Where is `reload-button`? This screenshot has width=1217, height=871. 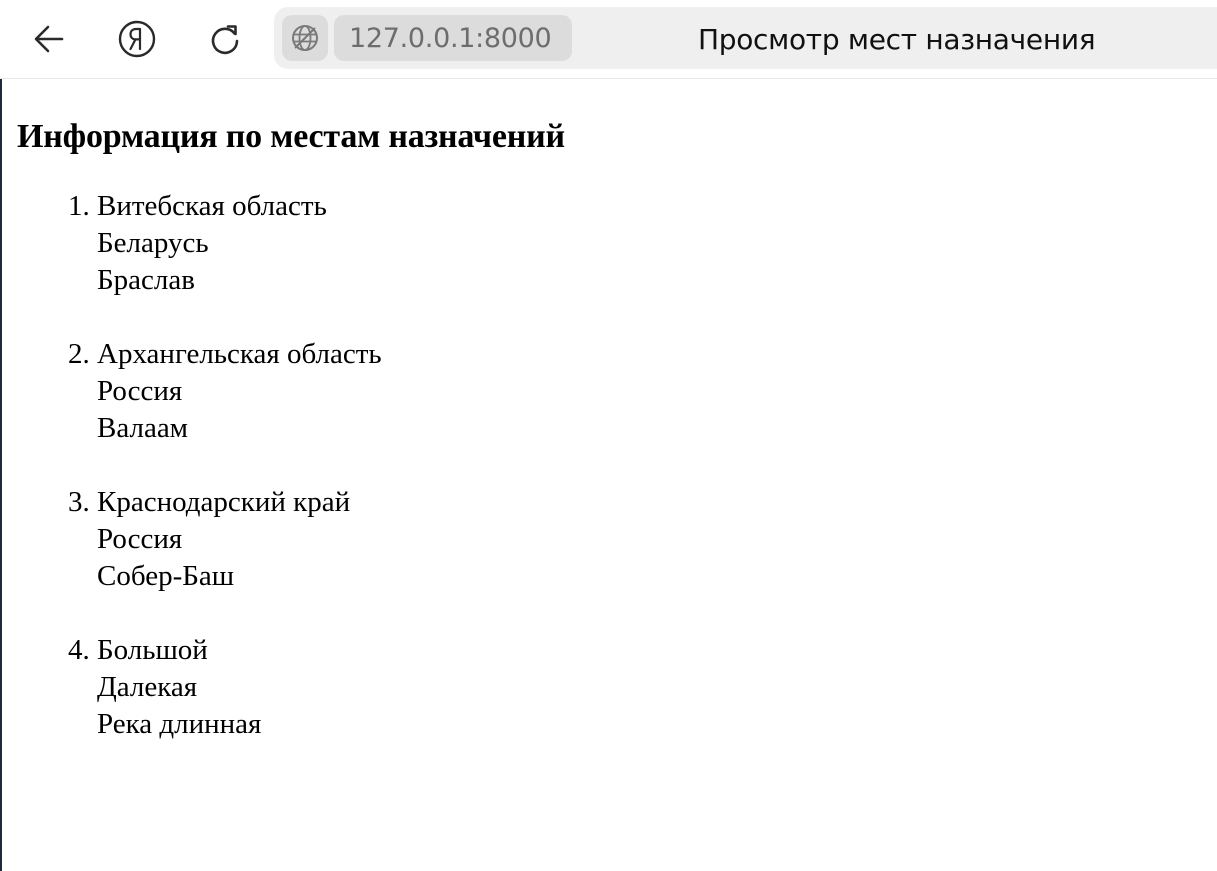 reload-button is located at coordinates (225, 39).